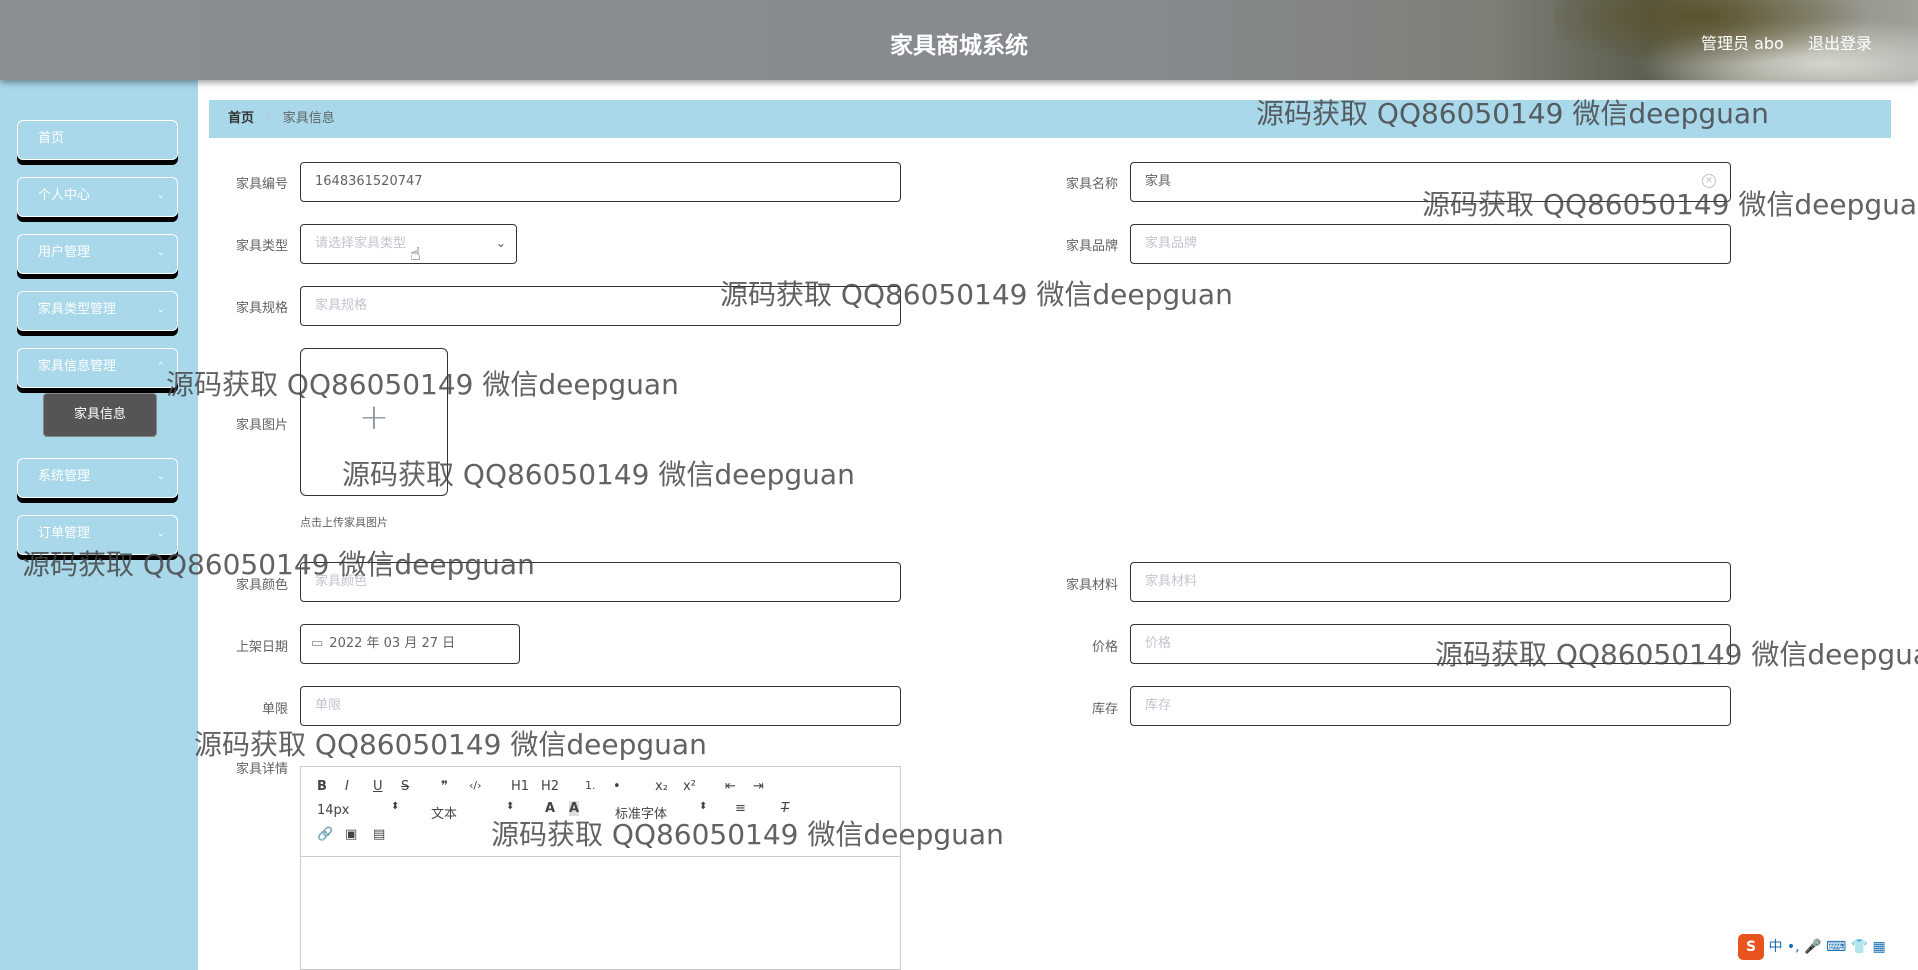 The height and width of the screenshot is (970, 1918). Describe the element at coordinates (100, 415) in the screenshot. I see `submenu-item-furniture-info: 家具信息` at that location.